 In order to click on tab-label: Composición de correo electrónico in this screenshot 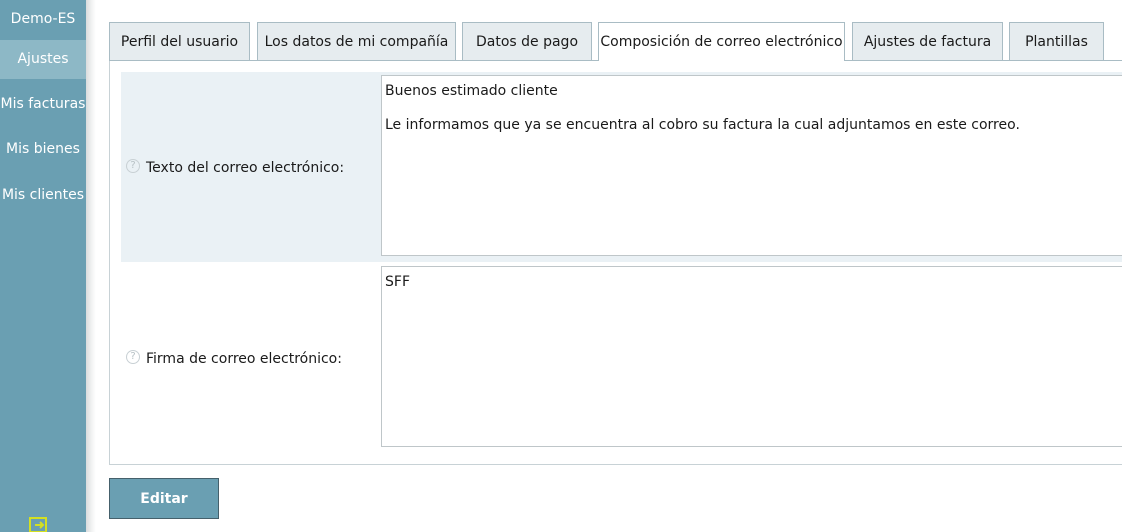, I will do `click(721, 42)`.